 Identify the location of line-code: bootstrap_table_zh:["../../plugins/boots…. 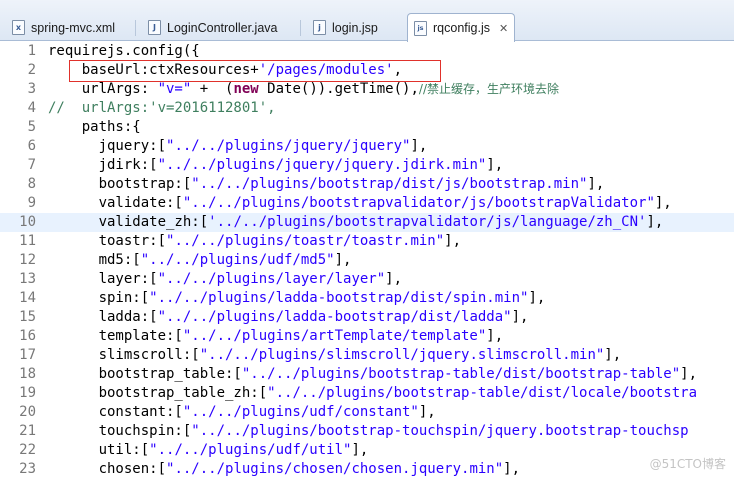
(372, 393).